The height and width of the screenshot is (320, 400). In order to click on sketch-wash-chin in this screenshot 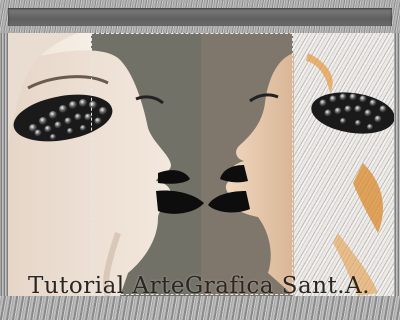, I will do `click(368, 198)`.